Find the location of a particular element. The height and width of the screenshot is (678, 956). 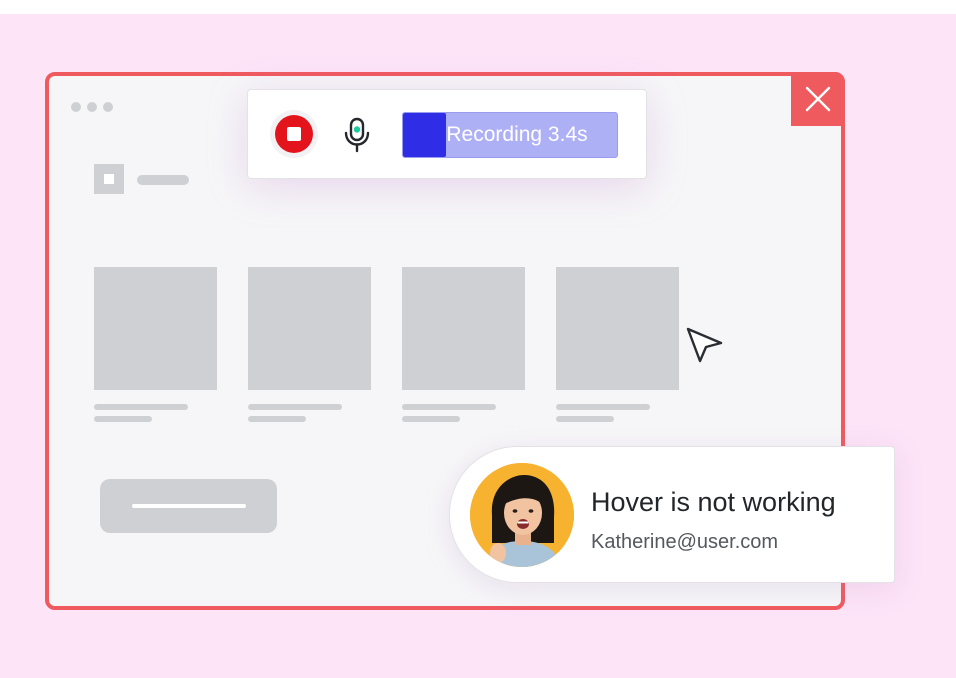

stop-recording-button is located at coordinates (294, 134).